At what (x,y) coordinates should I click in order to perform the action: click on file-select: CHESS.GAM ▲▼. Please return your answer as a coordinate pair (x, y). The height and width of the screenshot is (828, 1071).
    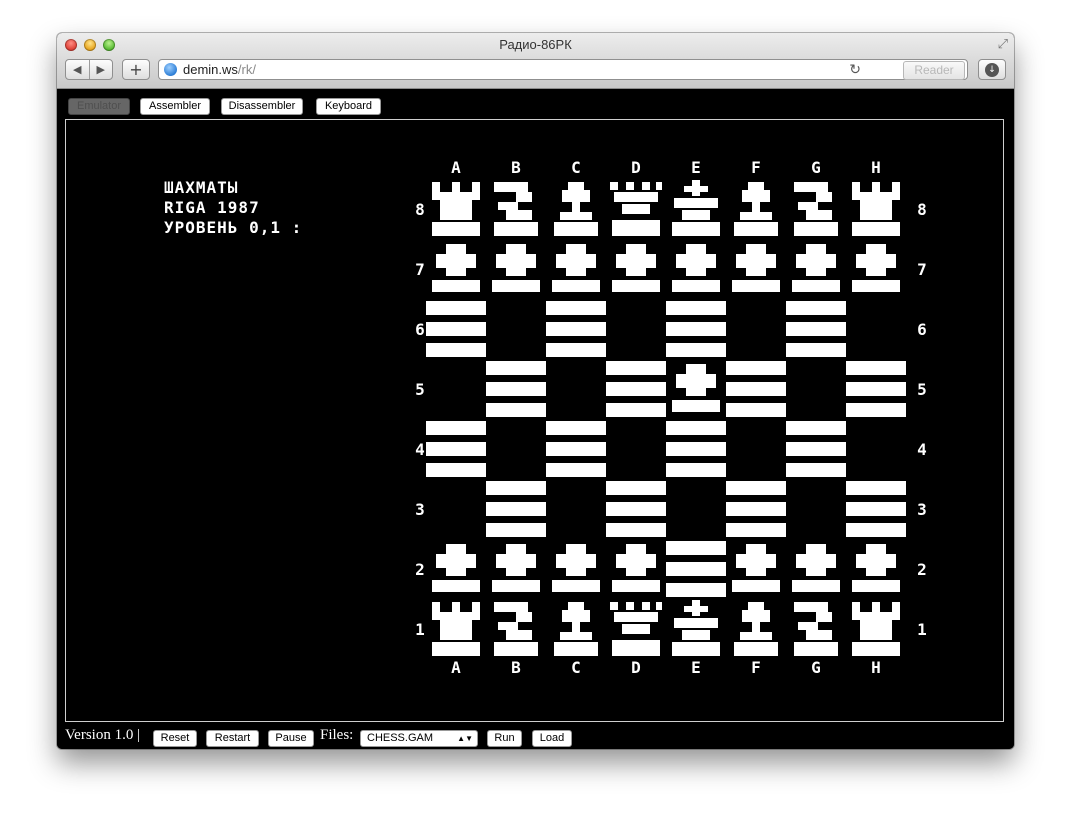
    Looking at the image, I should click on (419, 738).